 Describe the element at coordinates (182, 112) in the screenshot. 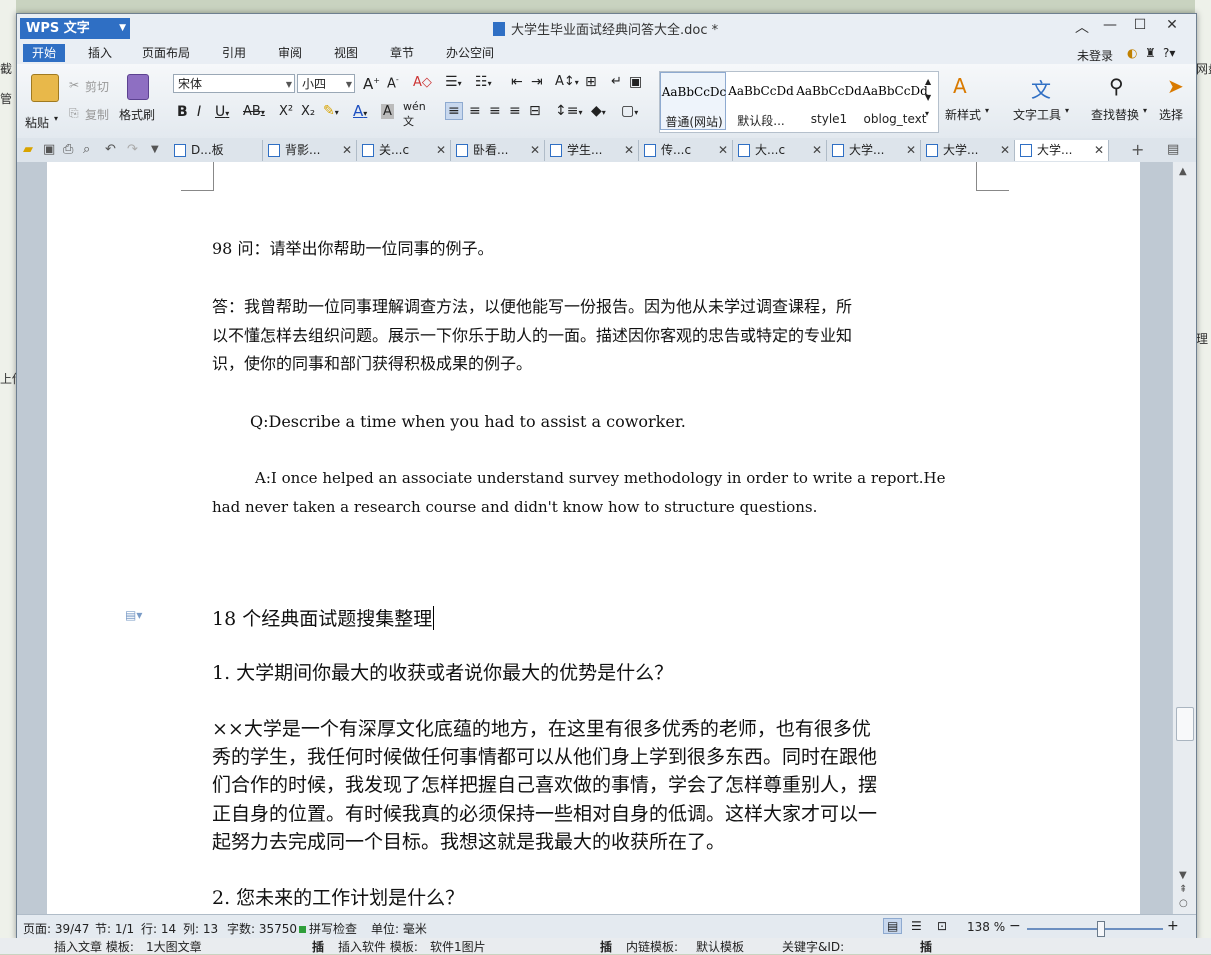

I see `bold-button: B` at that location.